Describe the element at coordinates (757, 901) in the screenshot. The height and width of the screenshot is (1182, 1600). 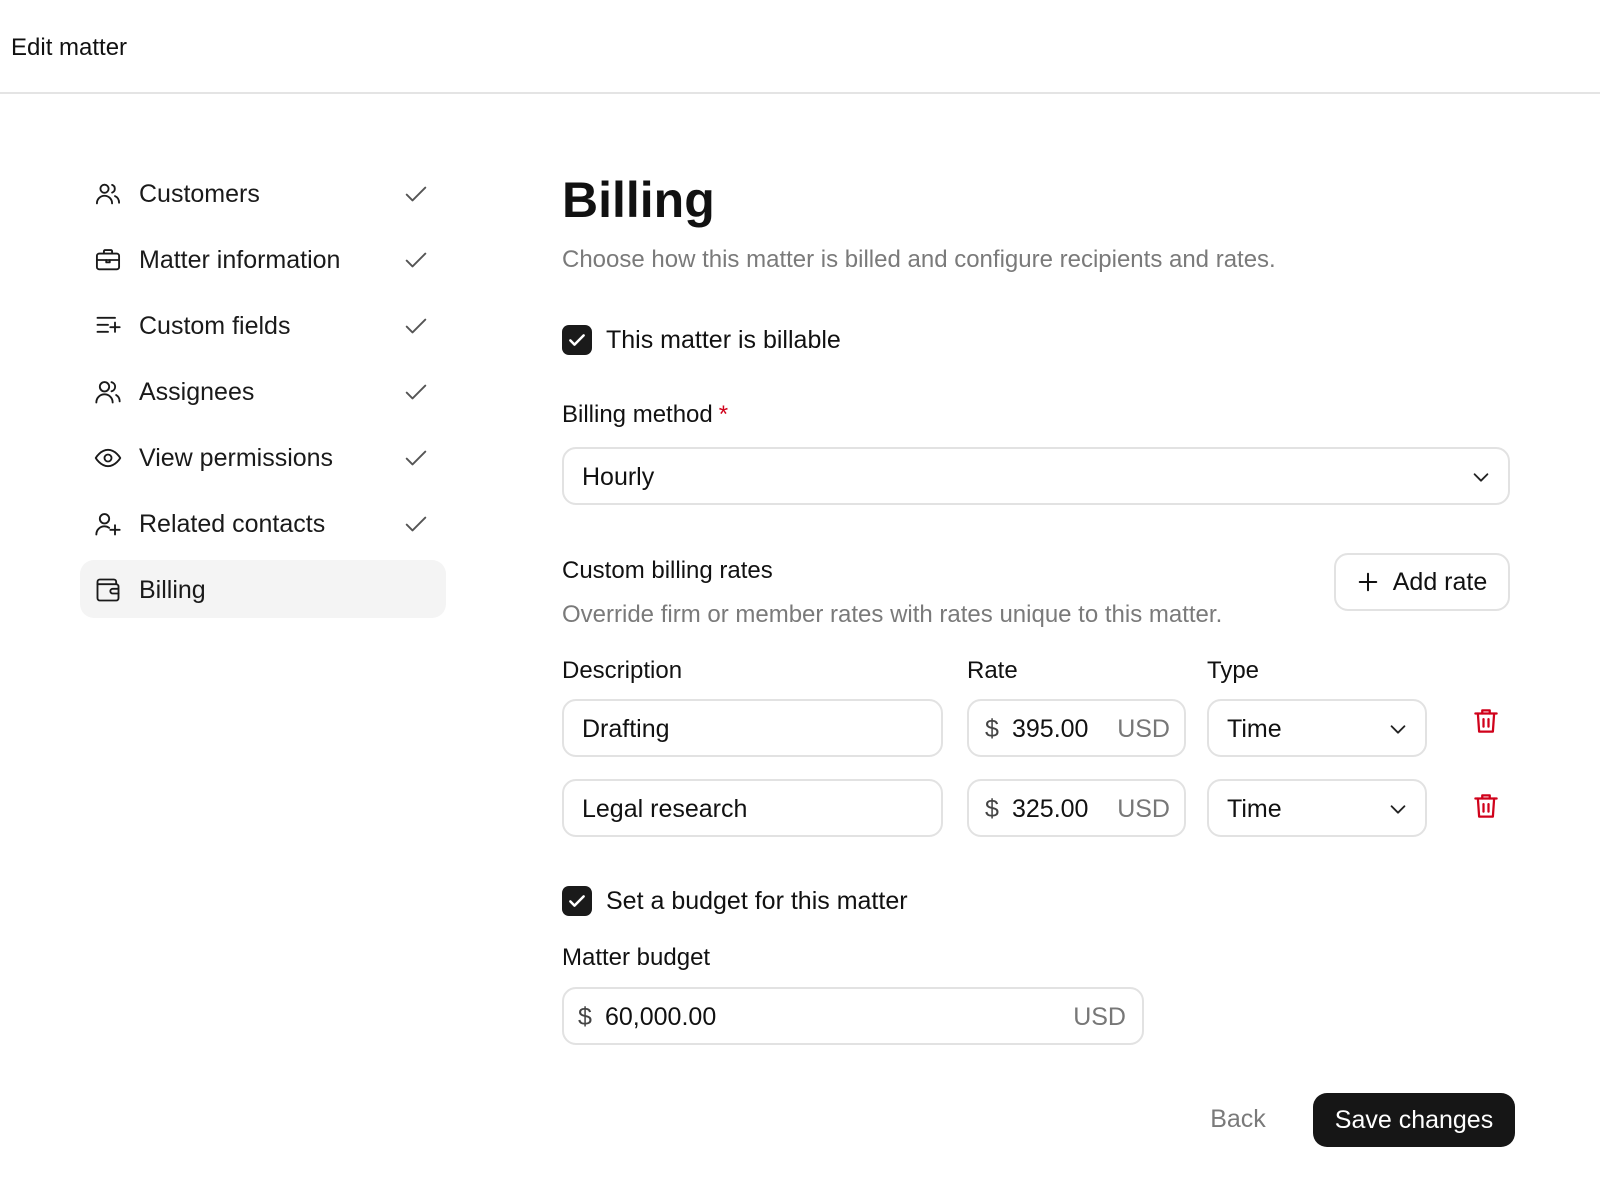
I see `budget-checkbox-label: Set a budget for this matter` at that location.